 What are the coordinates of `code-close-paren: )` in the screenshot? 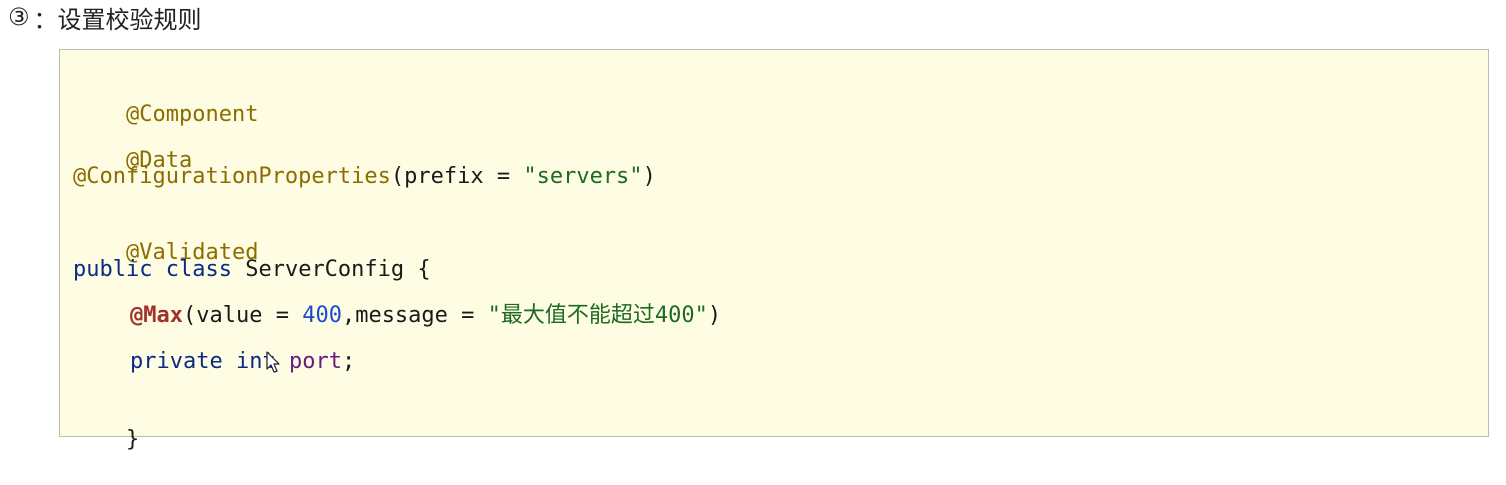 It's located at (649, 176).